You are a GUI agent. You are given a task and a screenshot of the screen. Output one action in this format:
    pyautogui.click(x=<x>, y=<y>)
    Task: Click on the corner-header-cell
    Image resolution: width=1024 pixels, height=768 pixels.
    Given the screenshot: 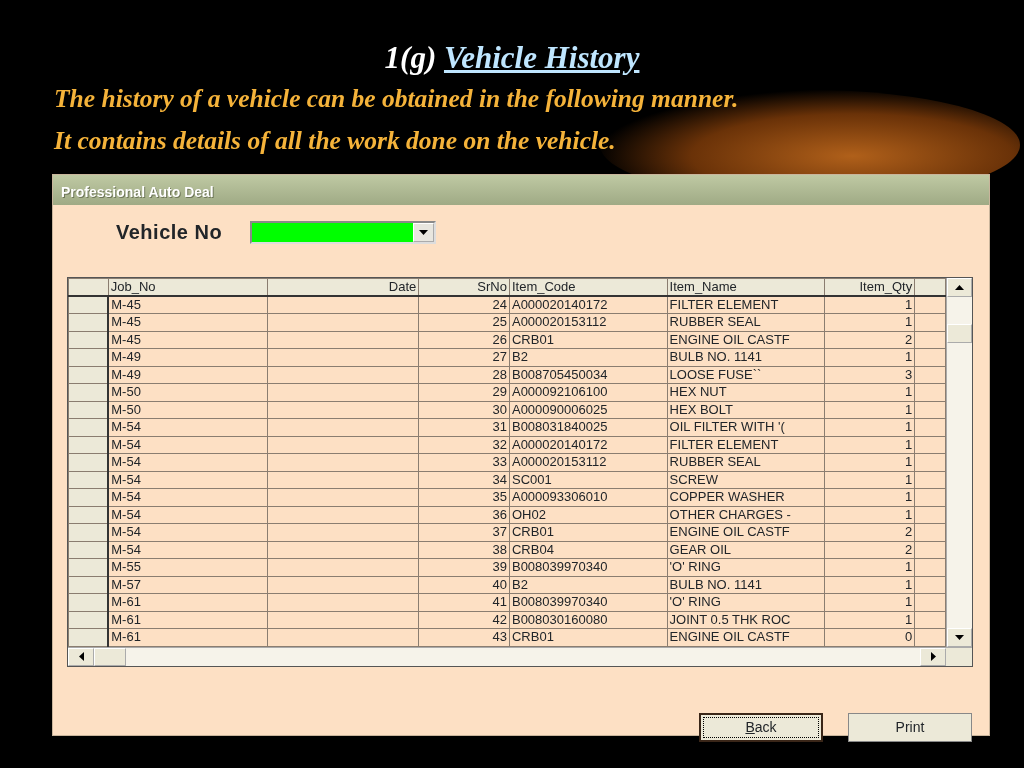 What is the action you would take?
    pyautogui.click(x=88, y=287)
    